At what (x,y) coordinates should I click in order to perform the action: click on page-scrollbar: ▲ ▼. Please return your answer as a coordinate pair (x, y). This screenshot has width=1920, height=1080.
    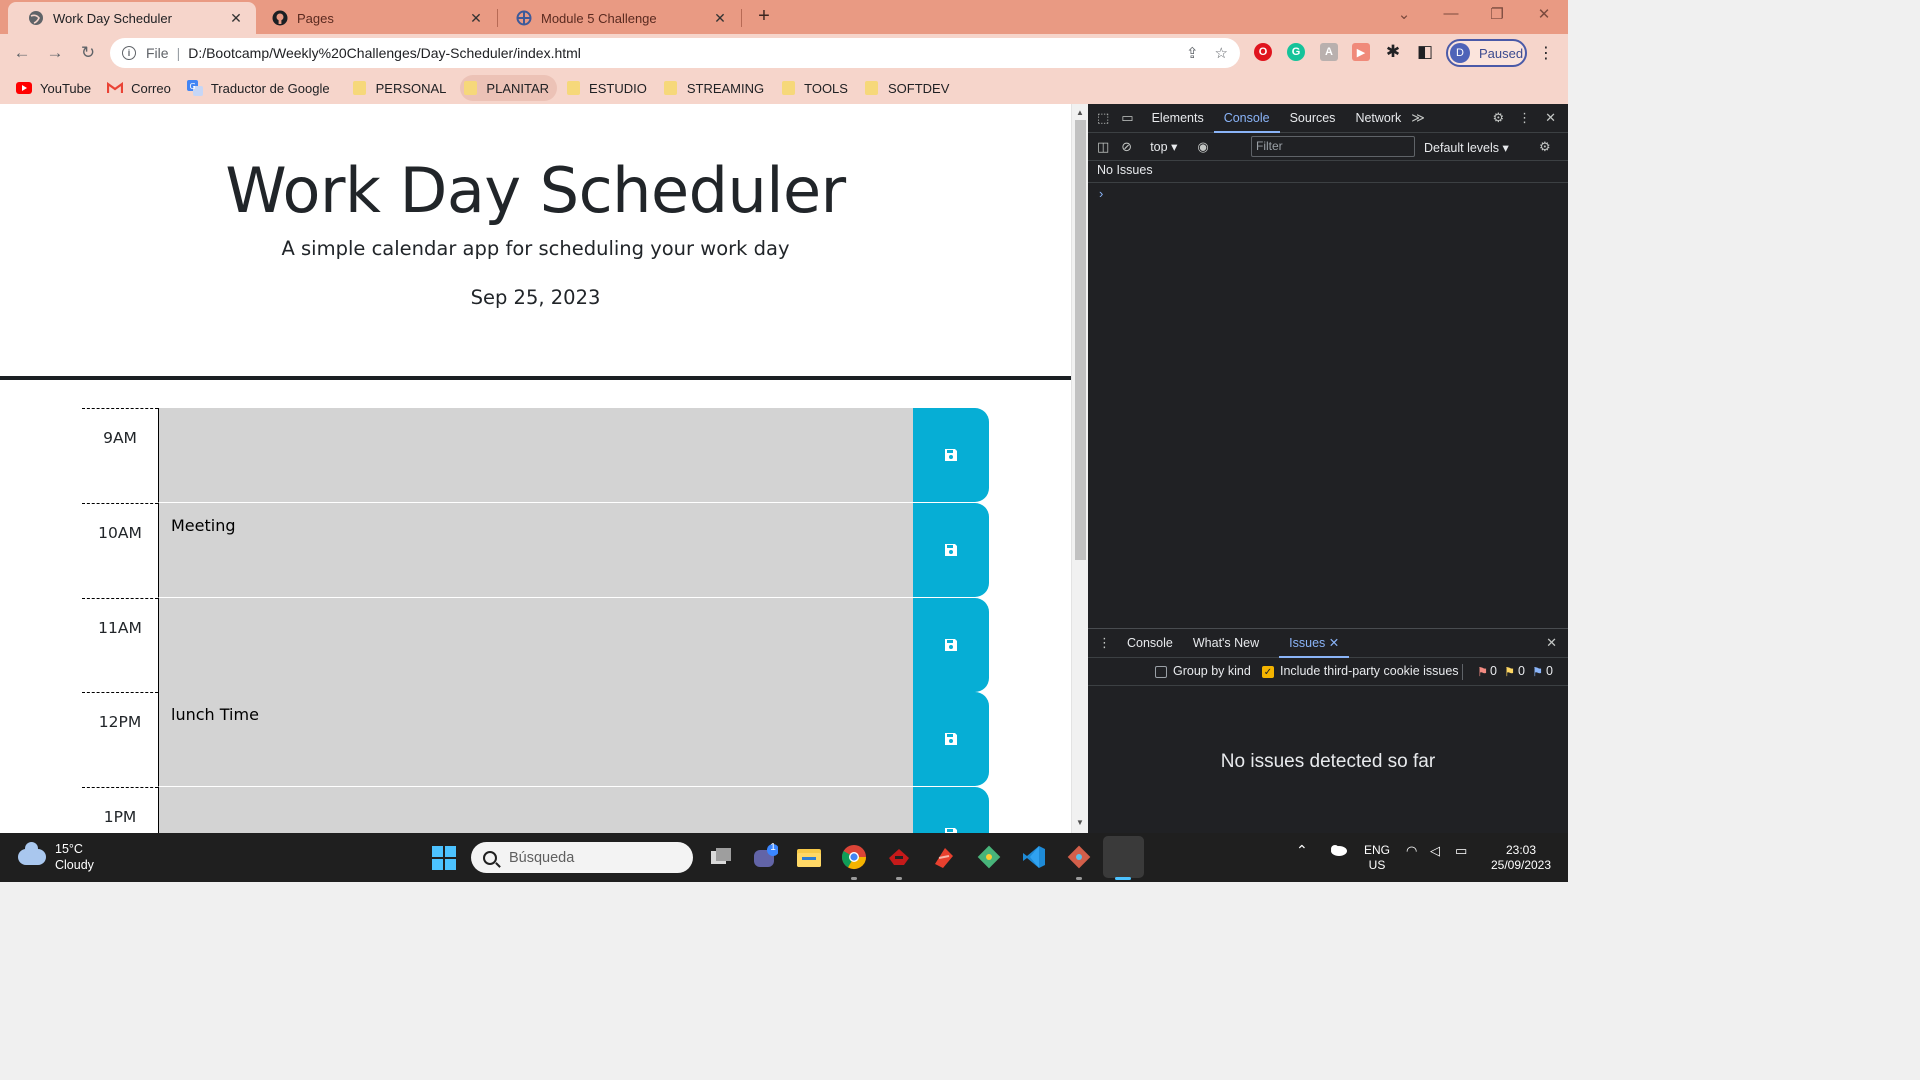
    Looking at the image, I should click on (1079, 468).